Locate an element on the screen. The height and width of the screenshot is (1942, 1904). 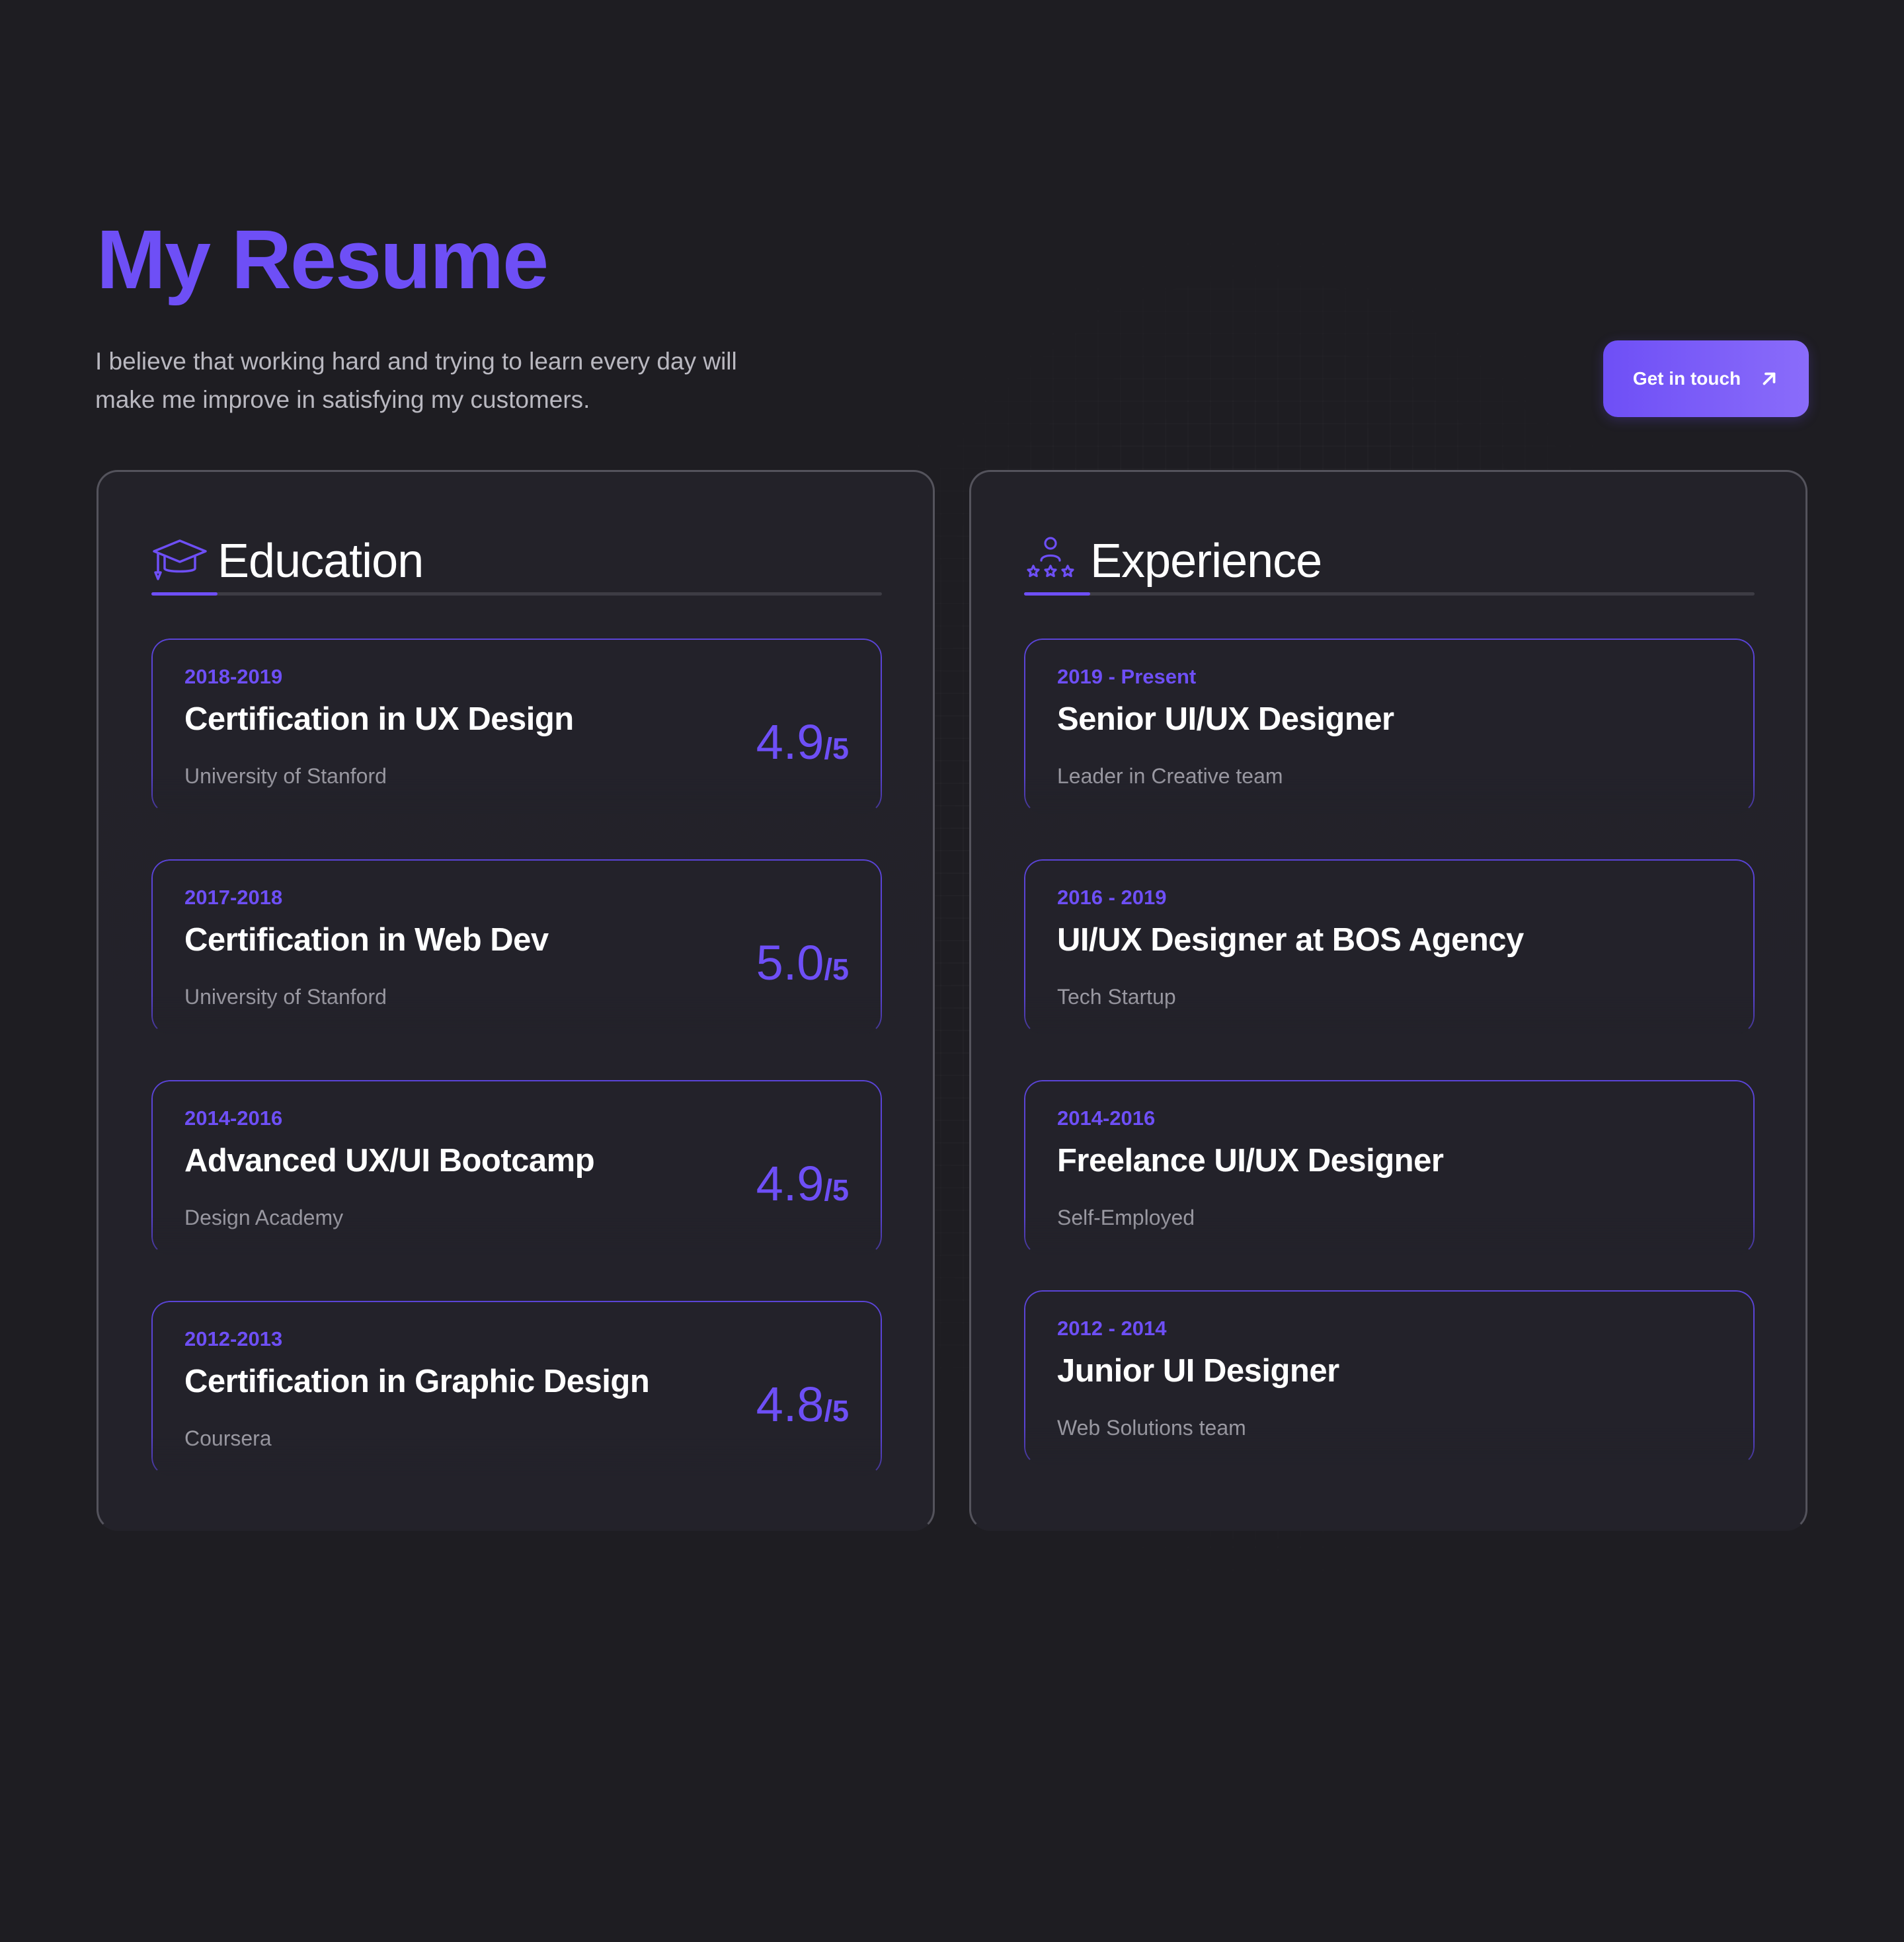
experience-title: Junior UI Designer is located at coordinates (1198, 1371).